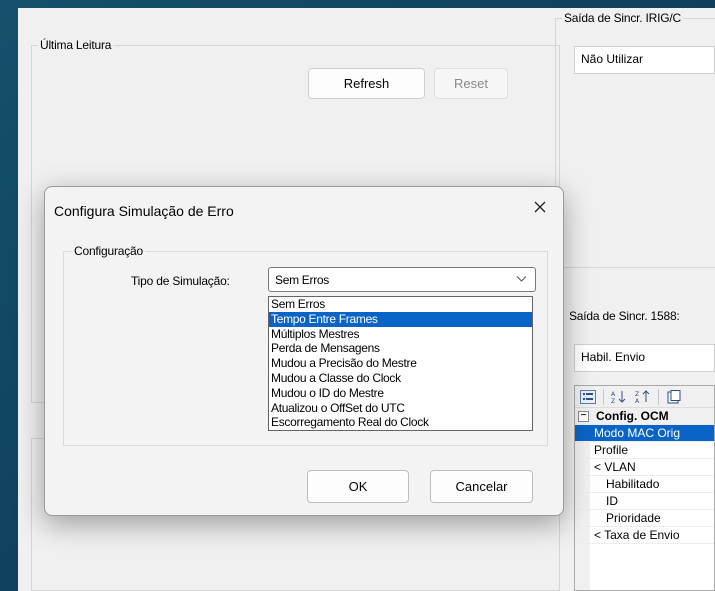  I want to click on refresh-button: Refresh, so click(366, 83).